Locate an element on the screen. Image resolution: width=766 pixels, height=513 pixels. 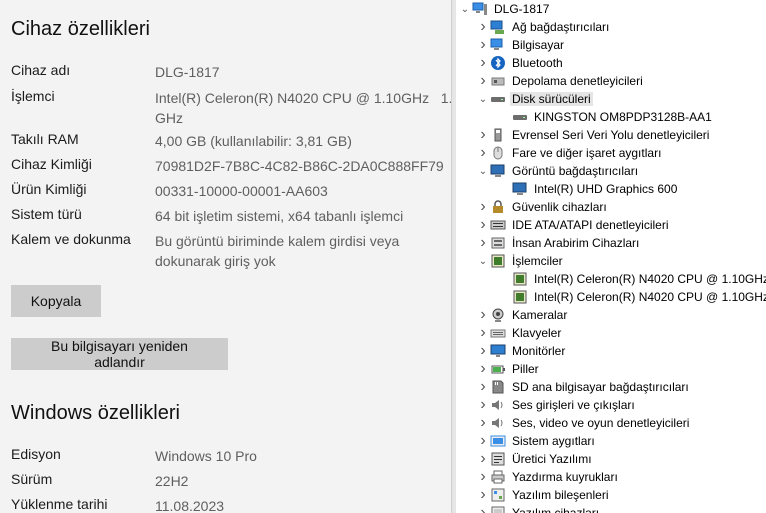
tree-category-item: › Evrensel Seri Veri Yolu denetleyicileri is located at coordinates (593, 135).